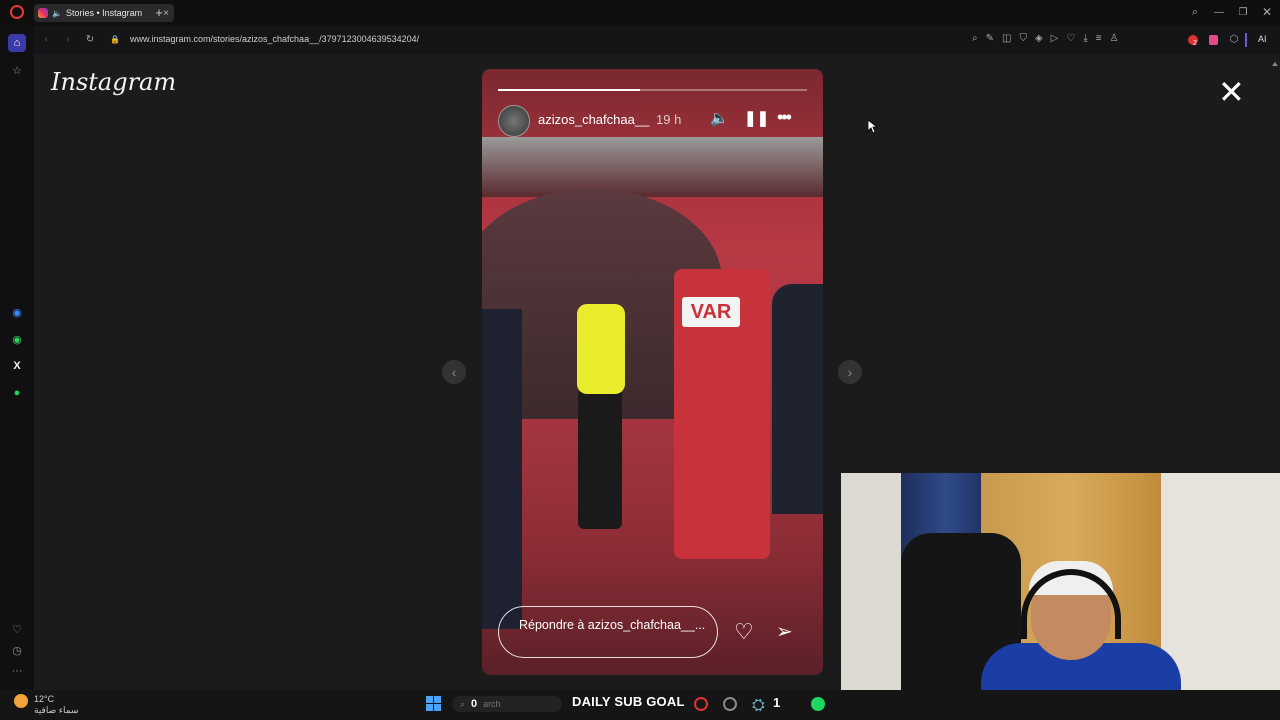  I want to click on more-icon: ···, so click(17, 671).